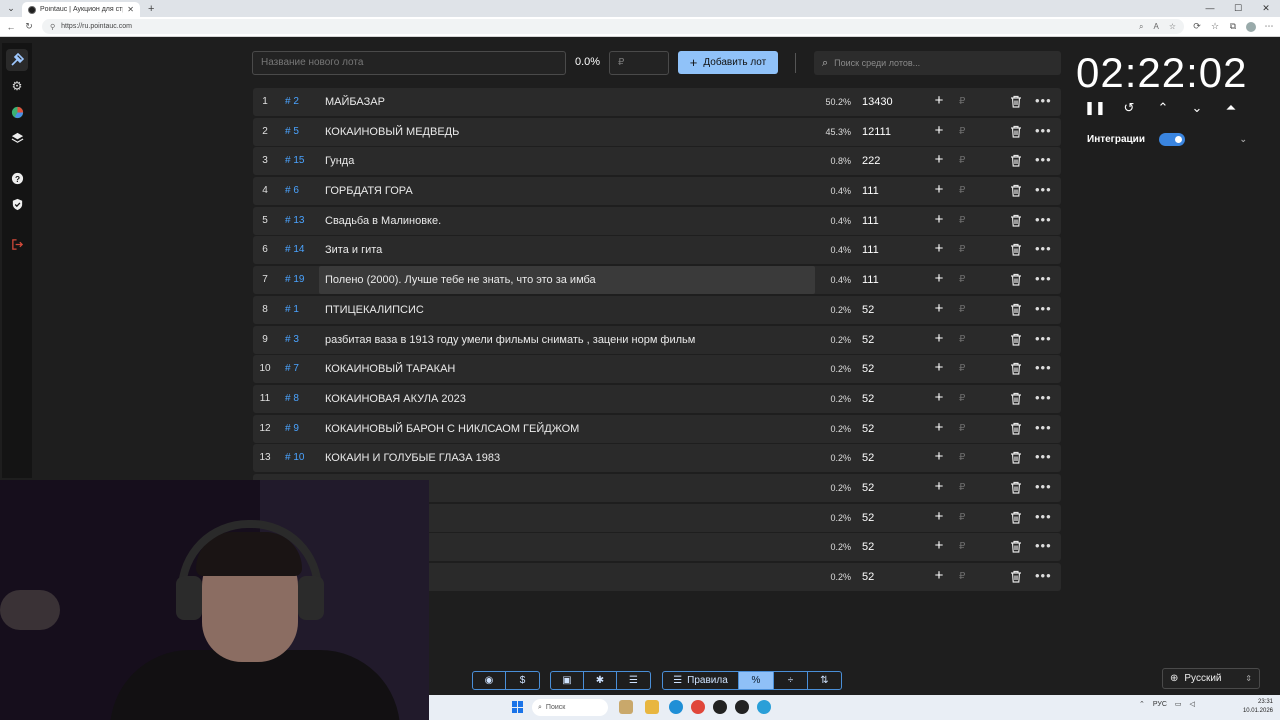 This screenshot has height=720, width=1280. What do you see at coordinates (1215, 26) in the screenshot?
I see `favorites-bar-icon: ☆` at bounding box center [1215, 26].